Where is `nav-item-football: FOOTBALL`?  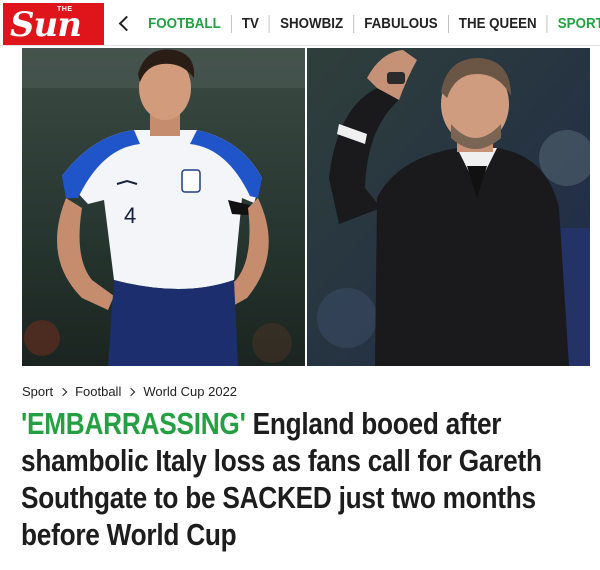
nav-item-football: FOOTBALL is located at coordinates (185, 24).